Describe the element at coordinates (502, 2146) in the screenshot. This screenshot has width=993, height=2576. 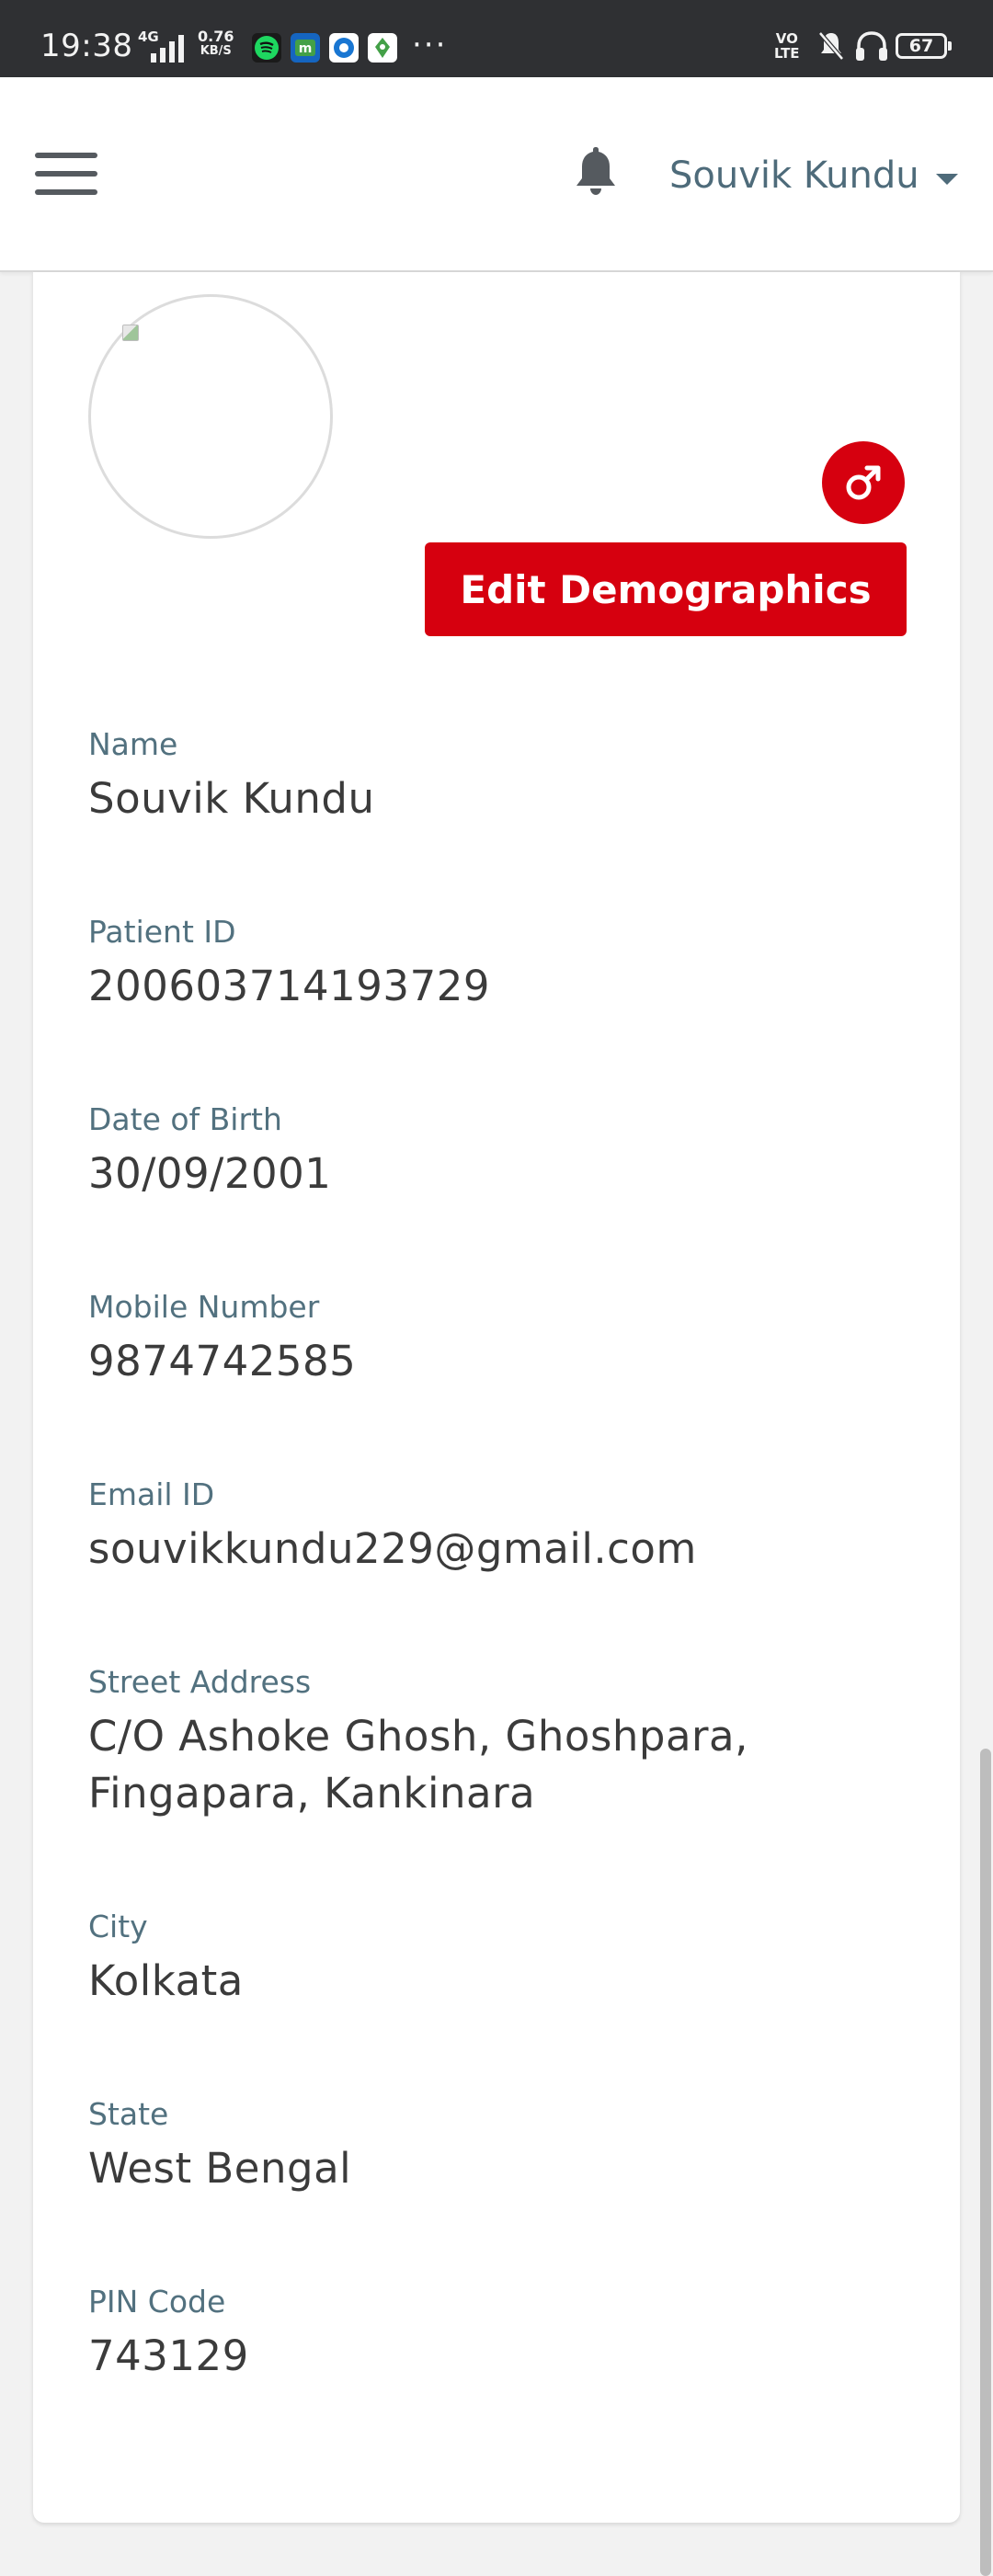
I see `field-state: State West Bengal` at that location.